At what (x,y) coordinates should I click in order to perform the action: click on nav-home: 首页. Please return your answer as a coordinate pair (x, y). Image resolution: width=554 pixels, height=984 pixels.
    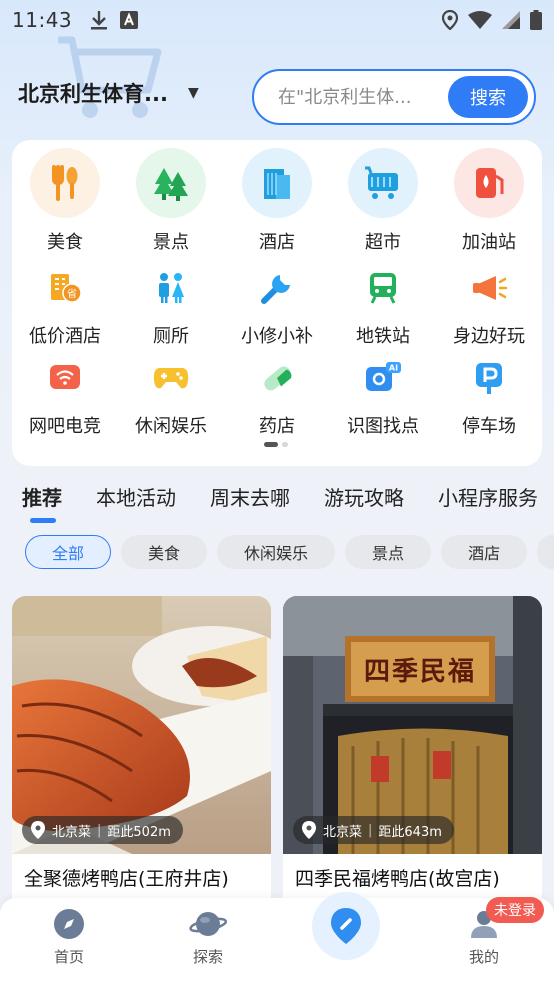
    Looking at the image, I should click on (69, 937).